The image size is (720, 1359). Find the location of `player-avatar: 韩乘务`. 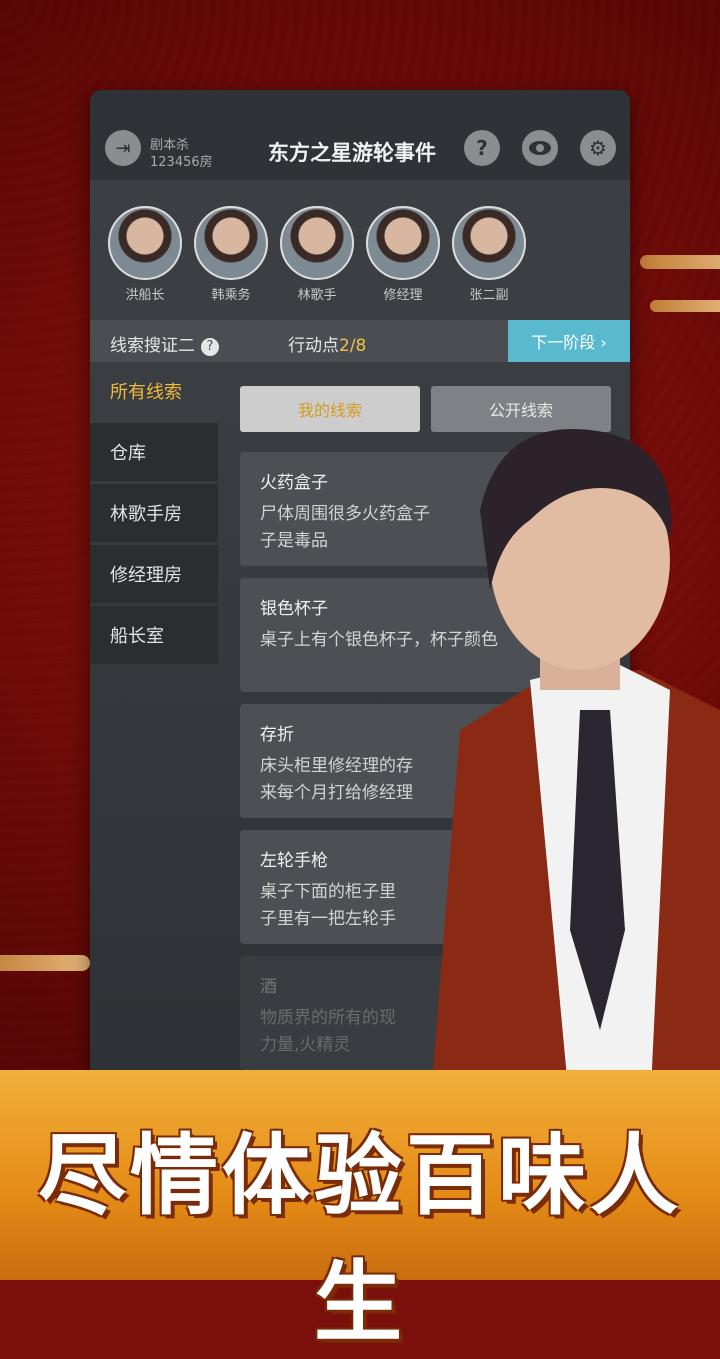

player-avatar: 韩乘务 is located at coordinates (231, 254).